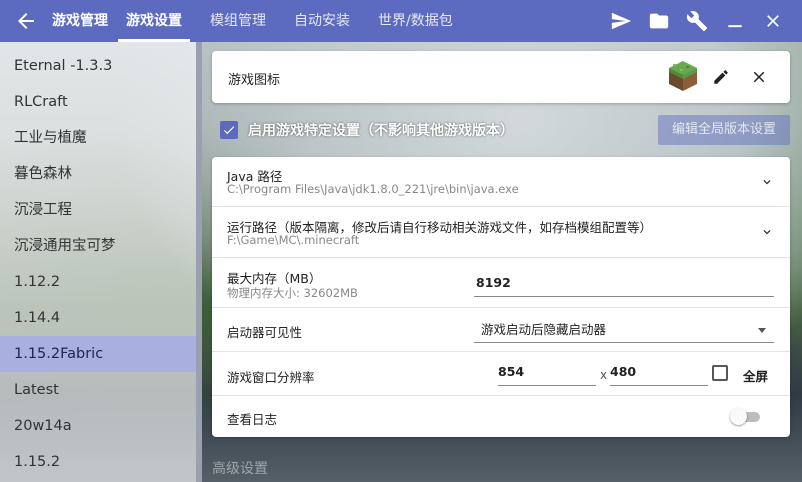 Image resolution: width=802 pixels, height=482 pixels. What do you see at coordinates (659, 375) in the screenshot?
I see `resolution-height-input: 480` at bounding box center [659, 375].